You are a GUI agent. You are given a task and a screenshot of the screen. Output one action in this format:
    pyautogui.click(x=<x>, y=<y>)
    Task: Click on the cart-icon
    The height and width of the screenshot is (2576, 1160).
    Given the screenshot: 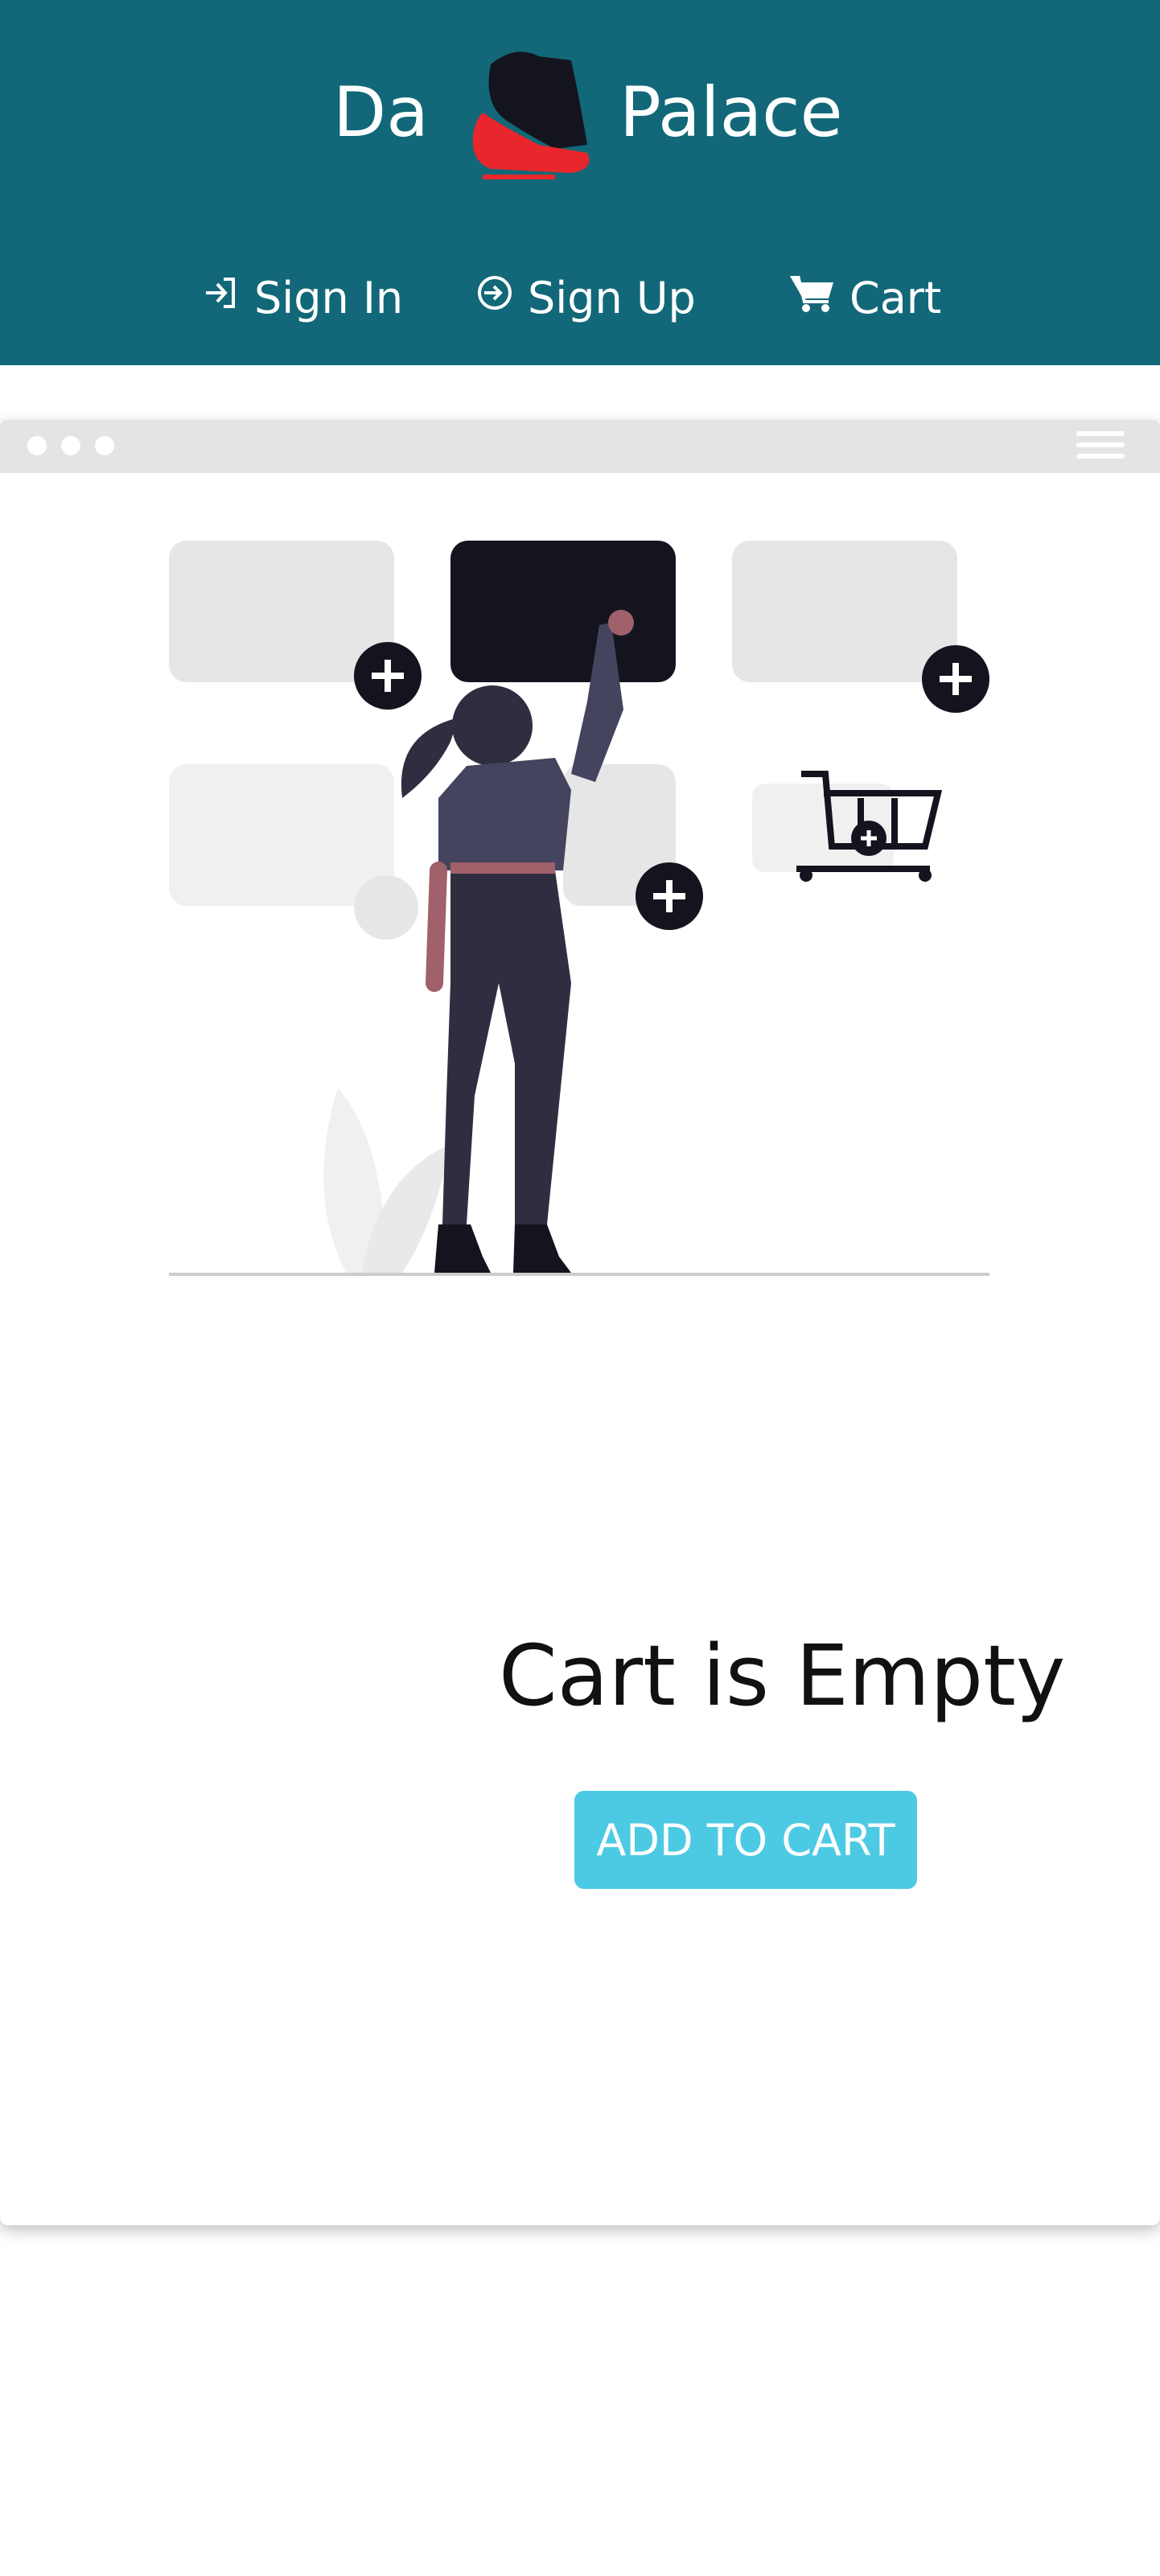 What is the action you would take?
    pyautogui.click(x=812, y=298)
    